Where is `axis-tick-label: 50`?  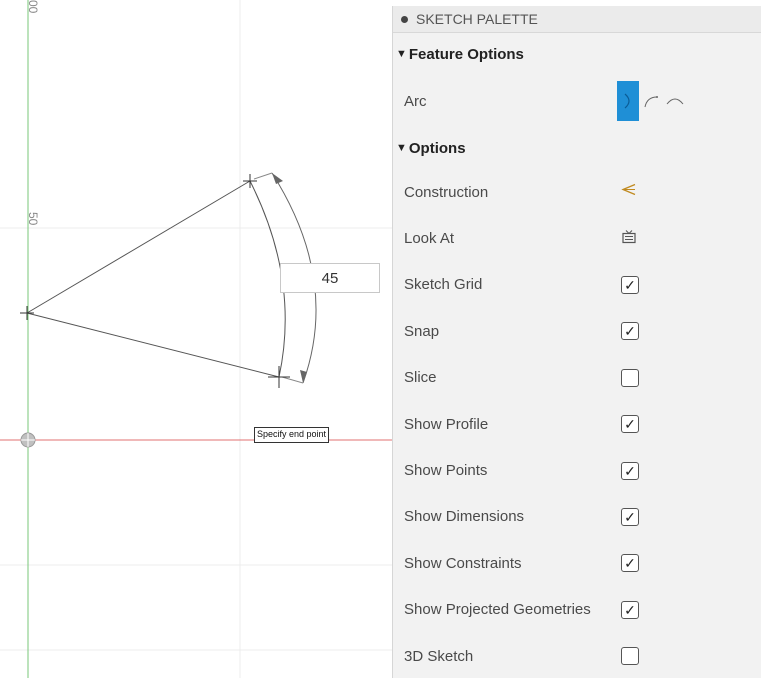 axis-tick-label: 50 is located at coordinates (33, 219).